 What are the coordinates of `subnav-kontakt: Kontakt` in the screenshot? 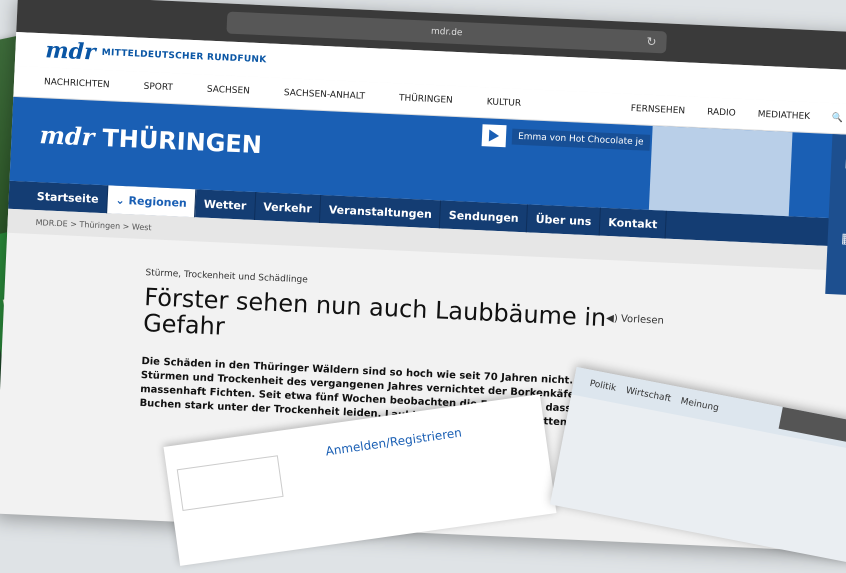 It's located at (633, 223).